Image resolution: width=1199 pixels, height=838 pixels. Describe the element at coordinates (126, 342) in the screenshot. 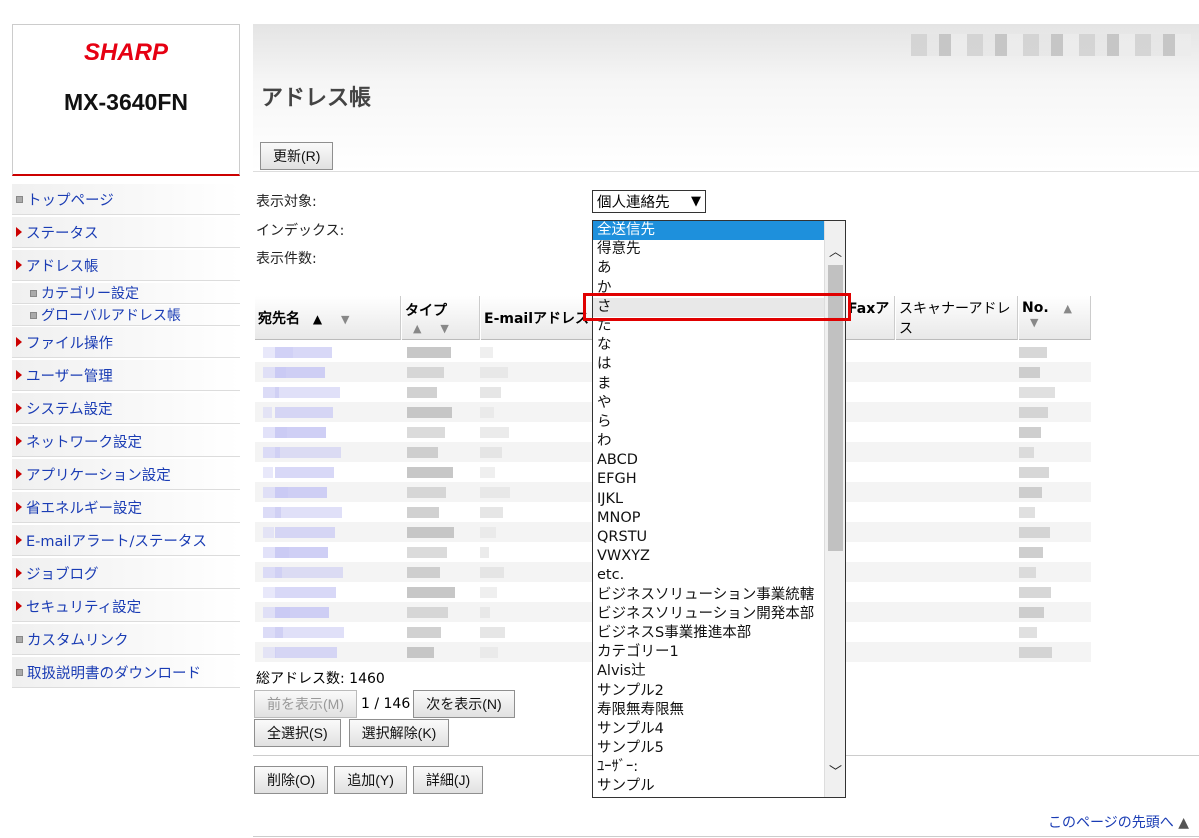

I see `sidebar-item: ファイル操作` at that location.